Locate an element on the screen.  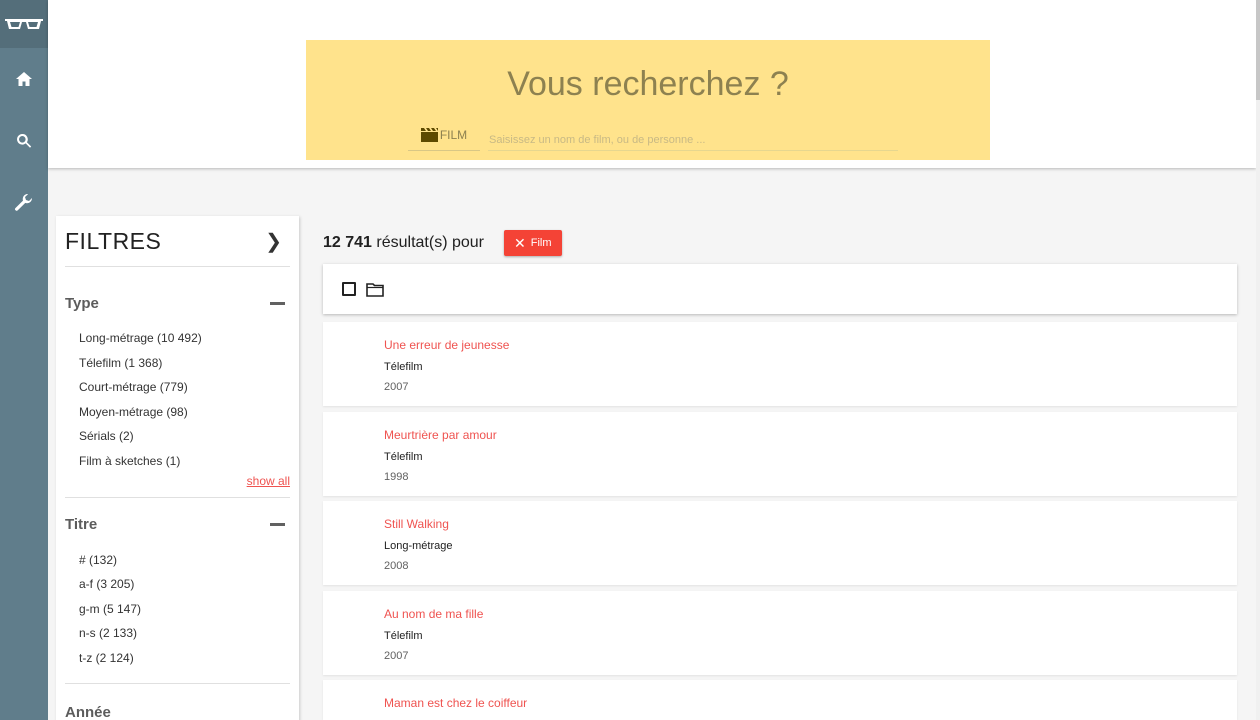
search-heading: Vous recherchez ? is located at coordinates (648, 84).